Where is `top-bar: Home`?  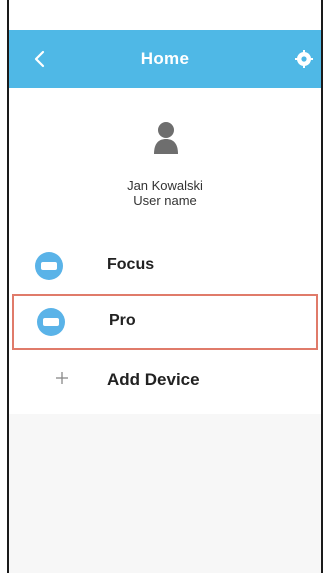
top-bar: Home is located at coordinates (165, 59).